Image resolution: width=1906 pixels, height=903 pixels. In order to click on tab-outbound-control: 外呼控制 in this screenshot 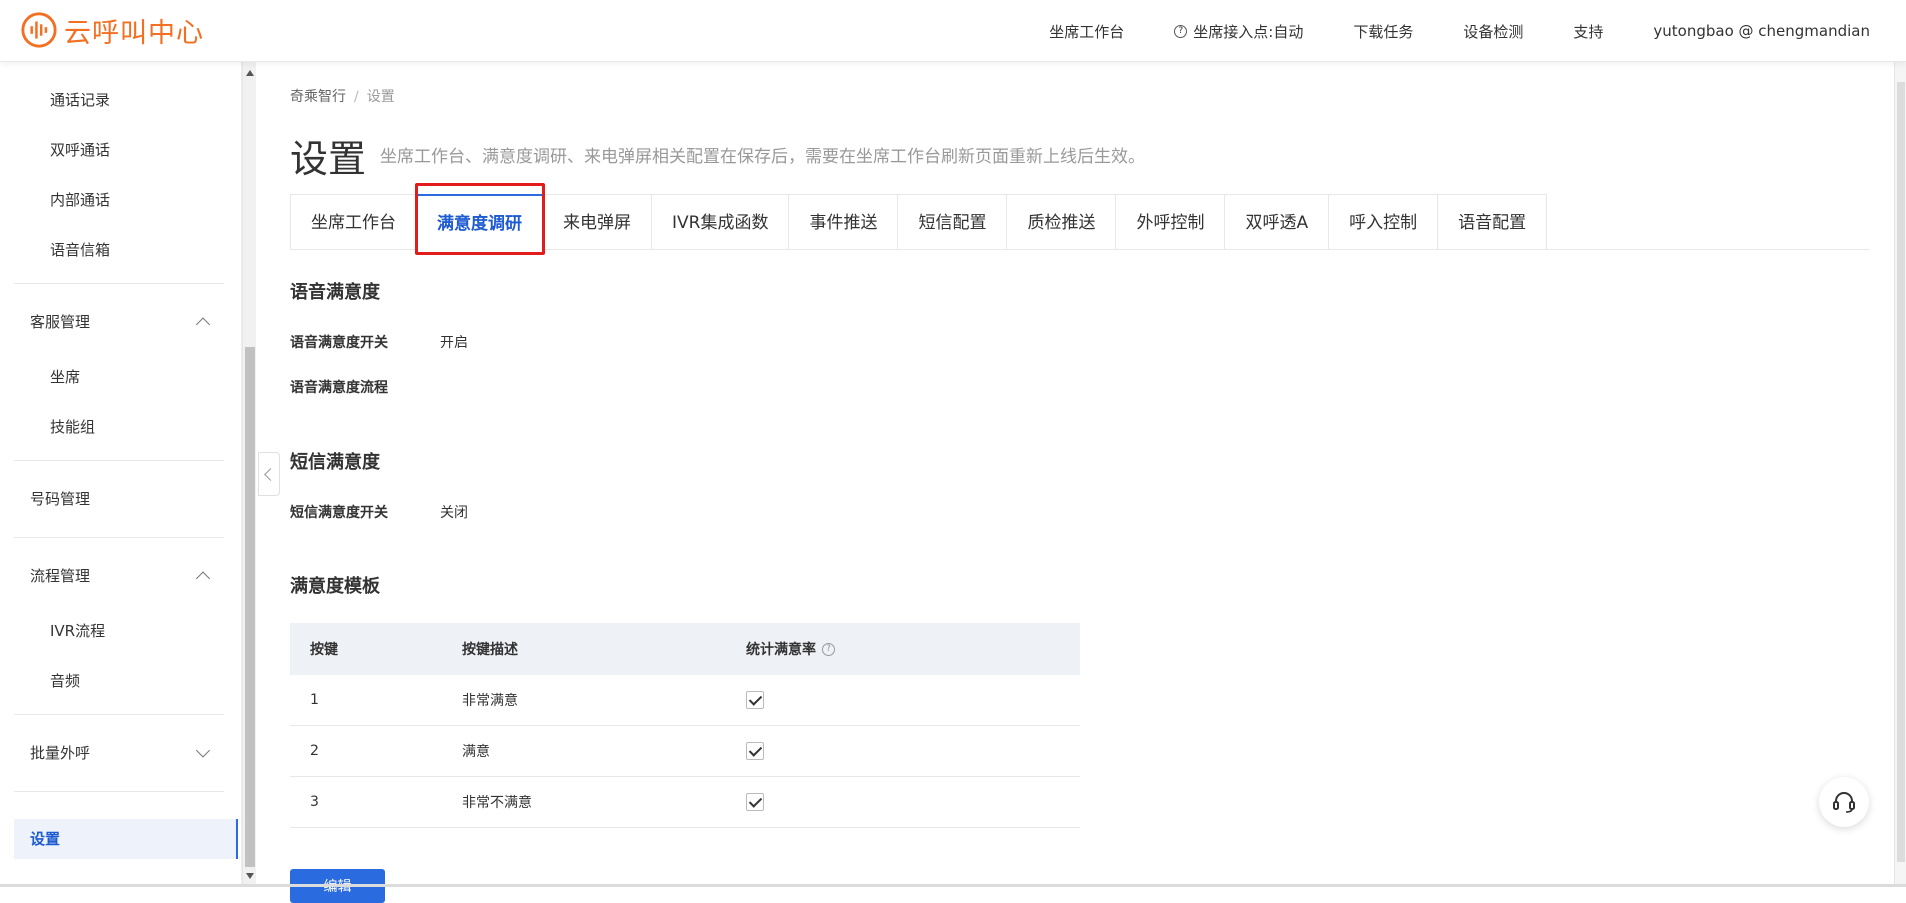, I will do `click(1171, 222)`.